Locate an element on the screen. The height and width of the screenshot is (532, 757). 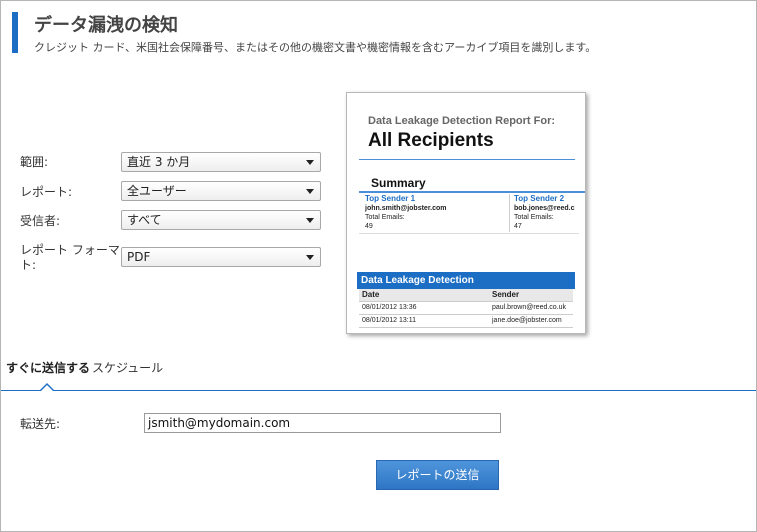
send-report-button: レポートの送信 is located at coordinates (437, 475).